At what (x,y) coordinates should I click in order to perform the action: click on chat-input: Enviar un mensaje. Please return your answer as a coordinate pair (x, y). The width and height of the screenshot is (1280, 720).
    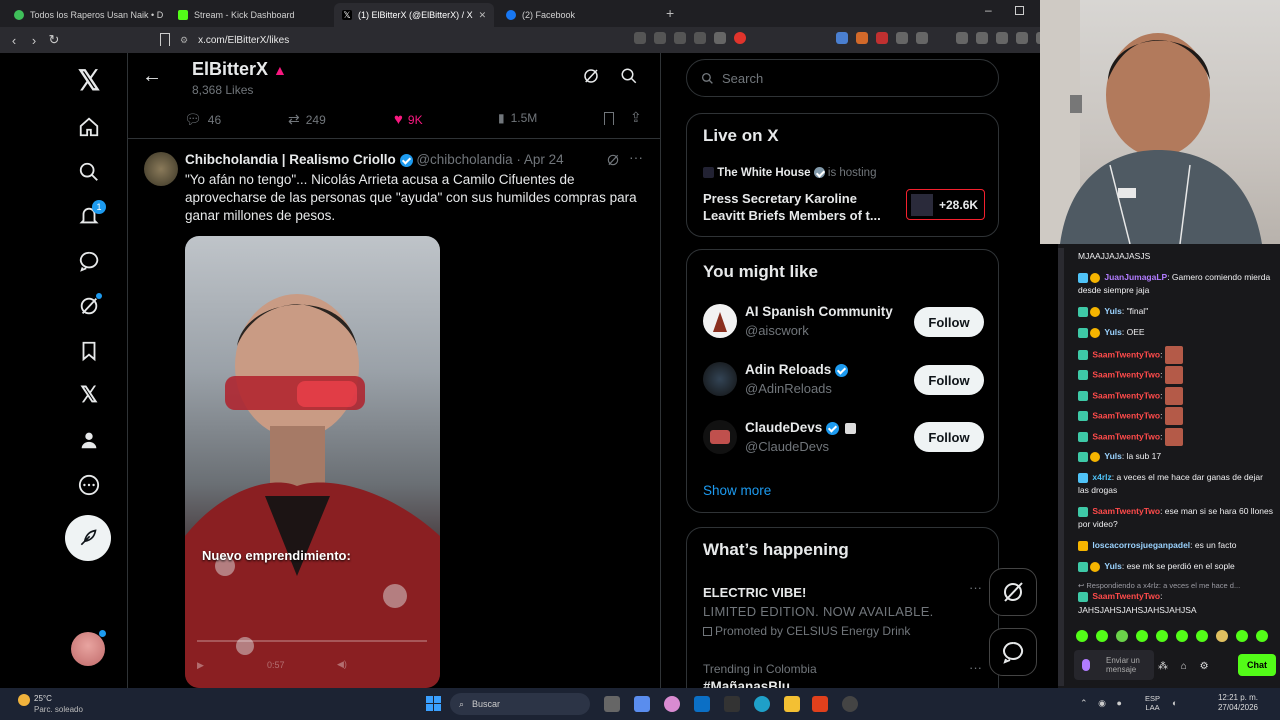
    Looking at the image, I should click on (1114, 665).